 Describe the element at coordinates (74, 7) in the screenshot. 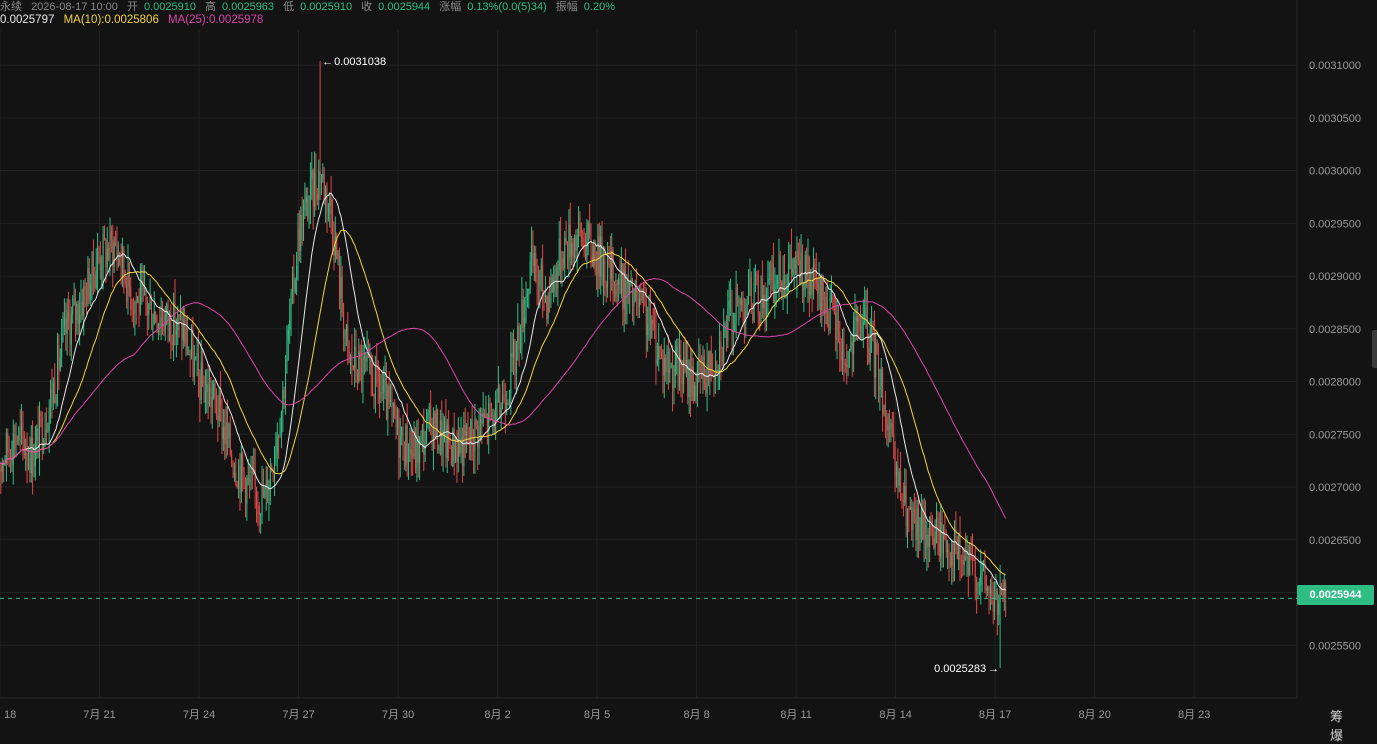

I see `ohlc-date: 2026-08-17 10:00` at that location.